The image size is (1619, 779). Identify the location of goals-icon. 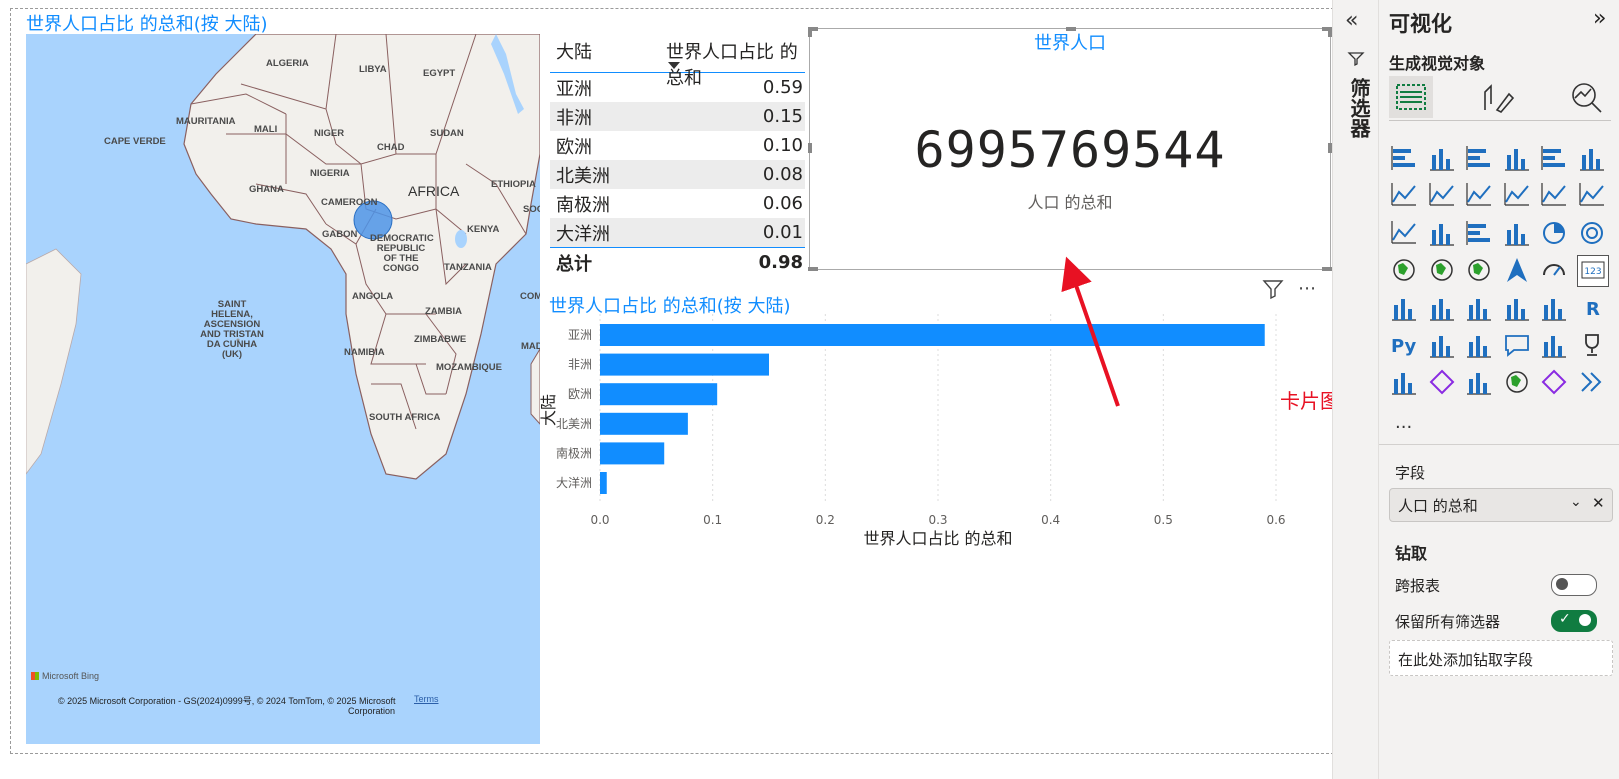
(1592, 345).